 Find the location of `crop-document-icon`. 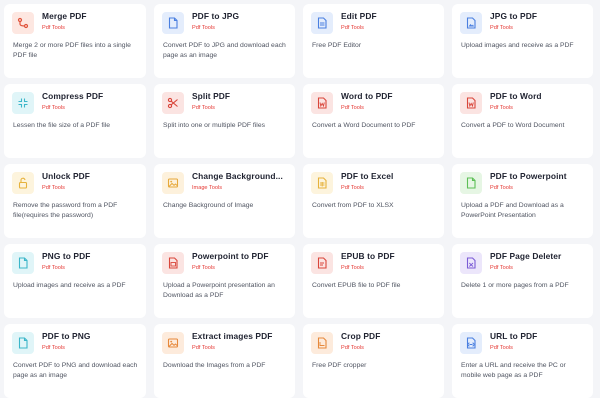

crop-document-icon is located at coordinates (322, 343).